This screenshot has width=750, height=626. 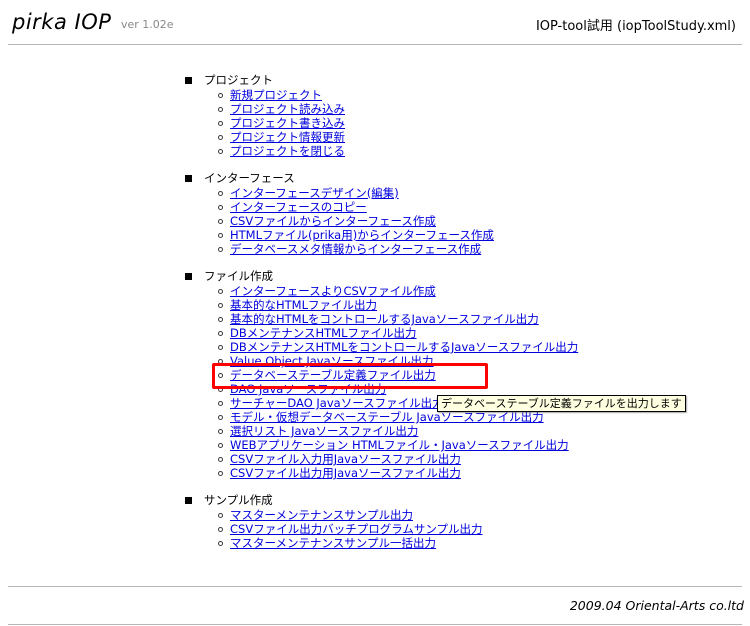 I want to click on link-value-object-java-output: Value Object Javaソースファイル出力, so click(x=332, y=361).